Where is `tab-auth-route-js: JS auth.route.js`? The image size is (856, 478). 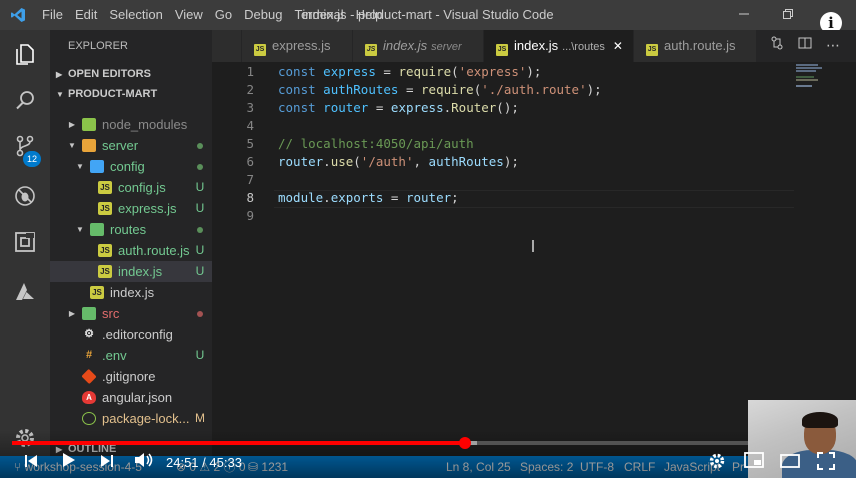 tab-auth-route-js: JS auth.route.js is located at coordinates (695, 46).